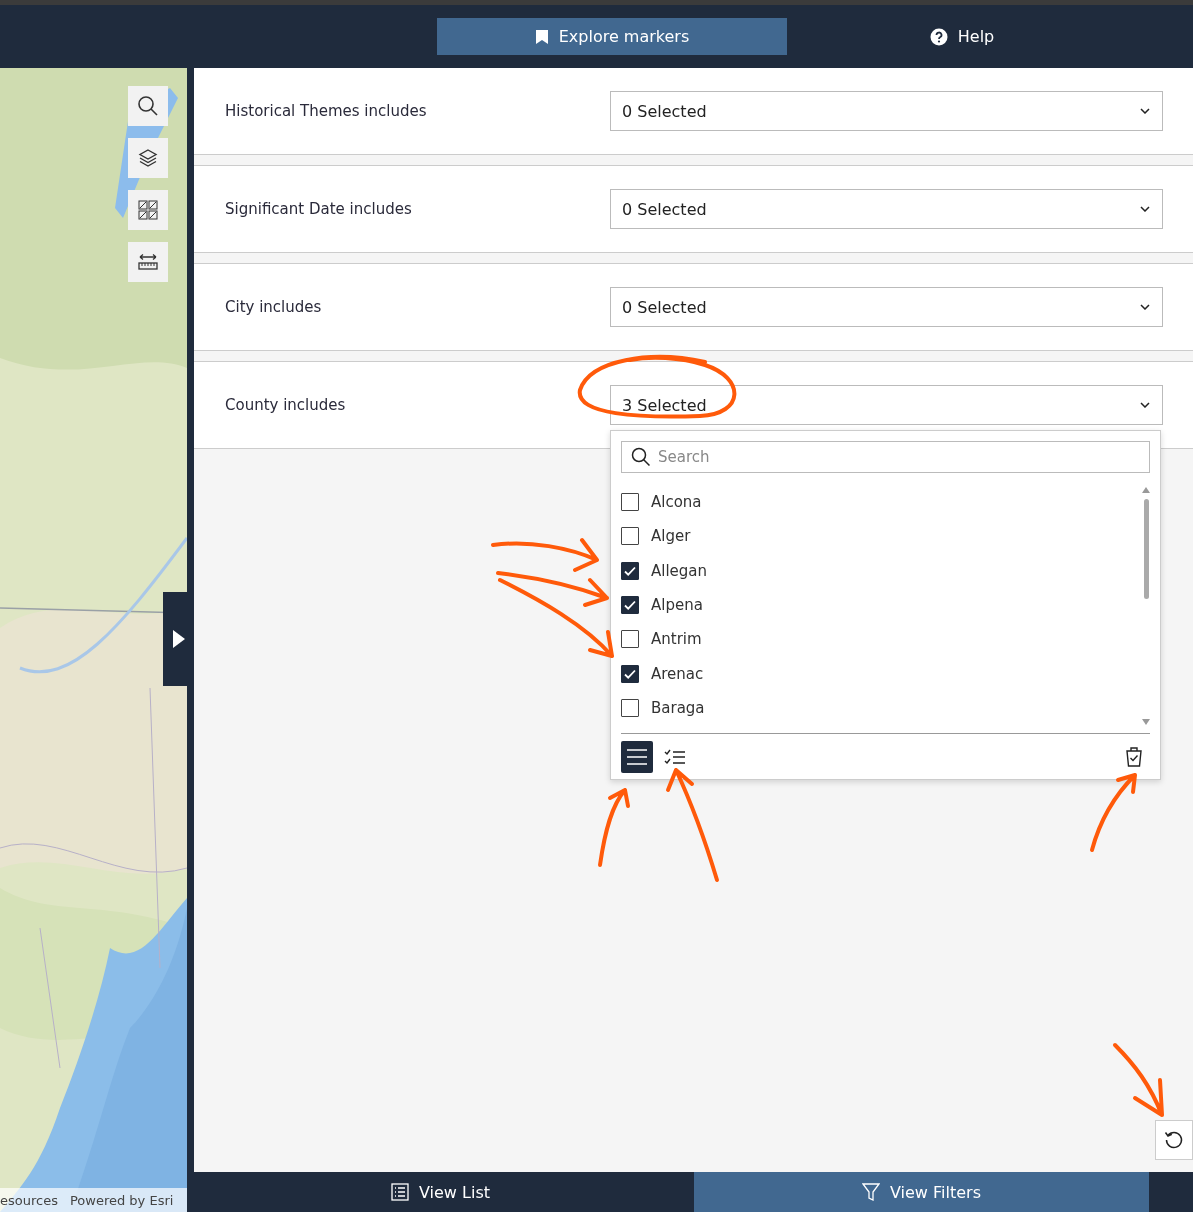  What do you see at coordinates (871, 1192) in the screenshot?
I see `filter-icon` at bounding box center [871, 1192].